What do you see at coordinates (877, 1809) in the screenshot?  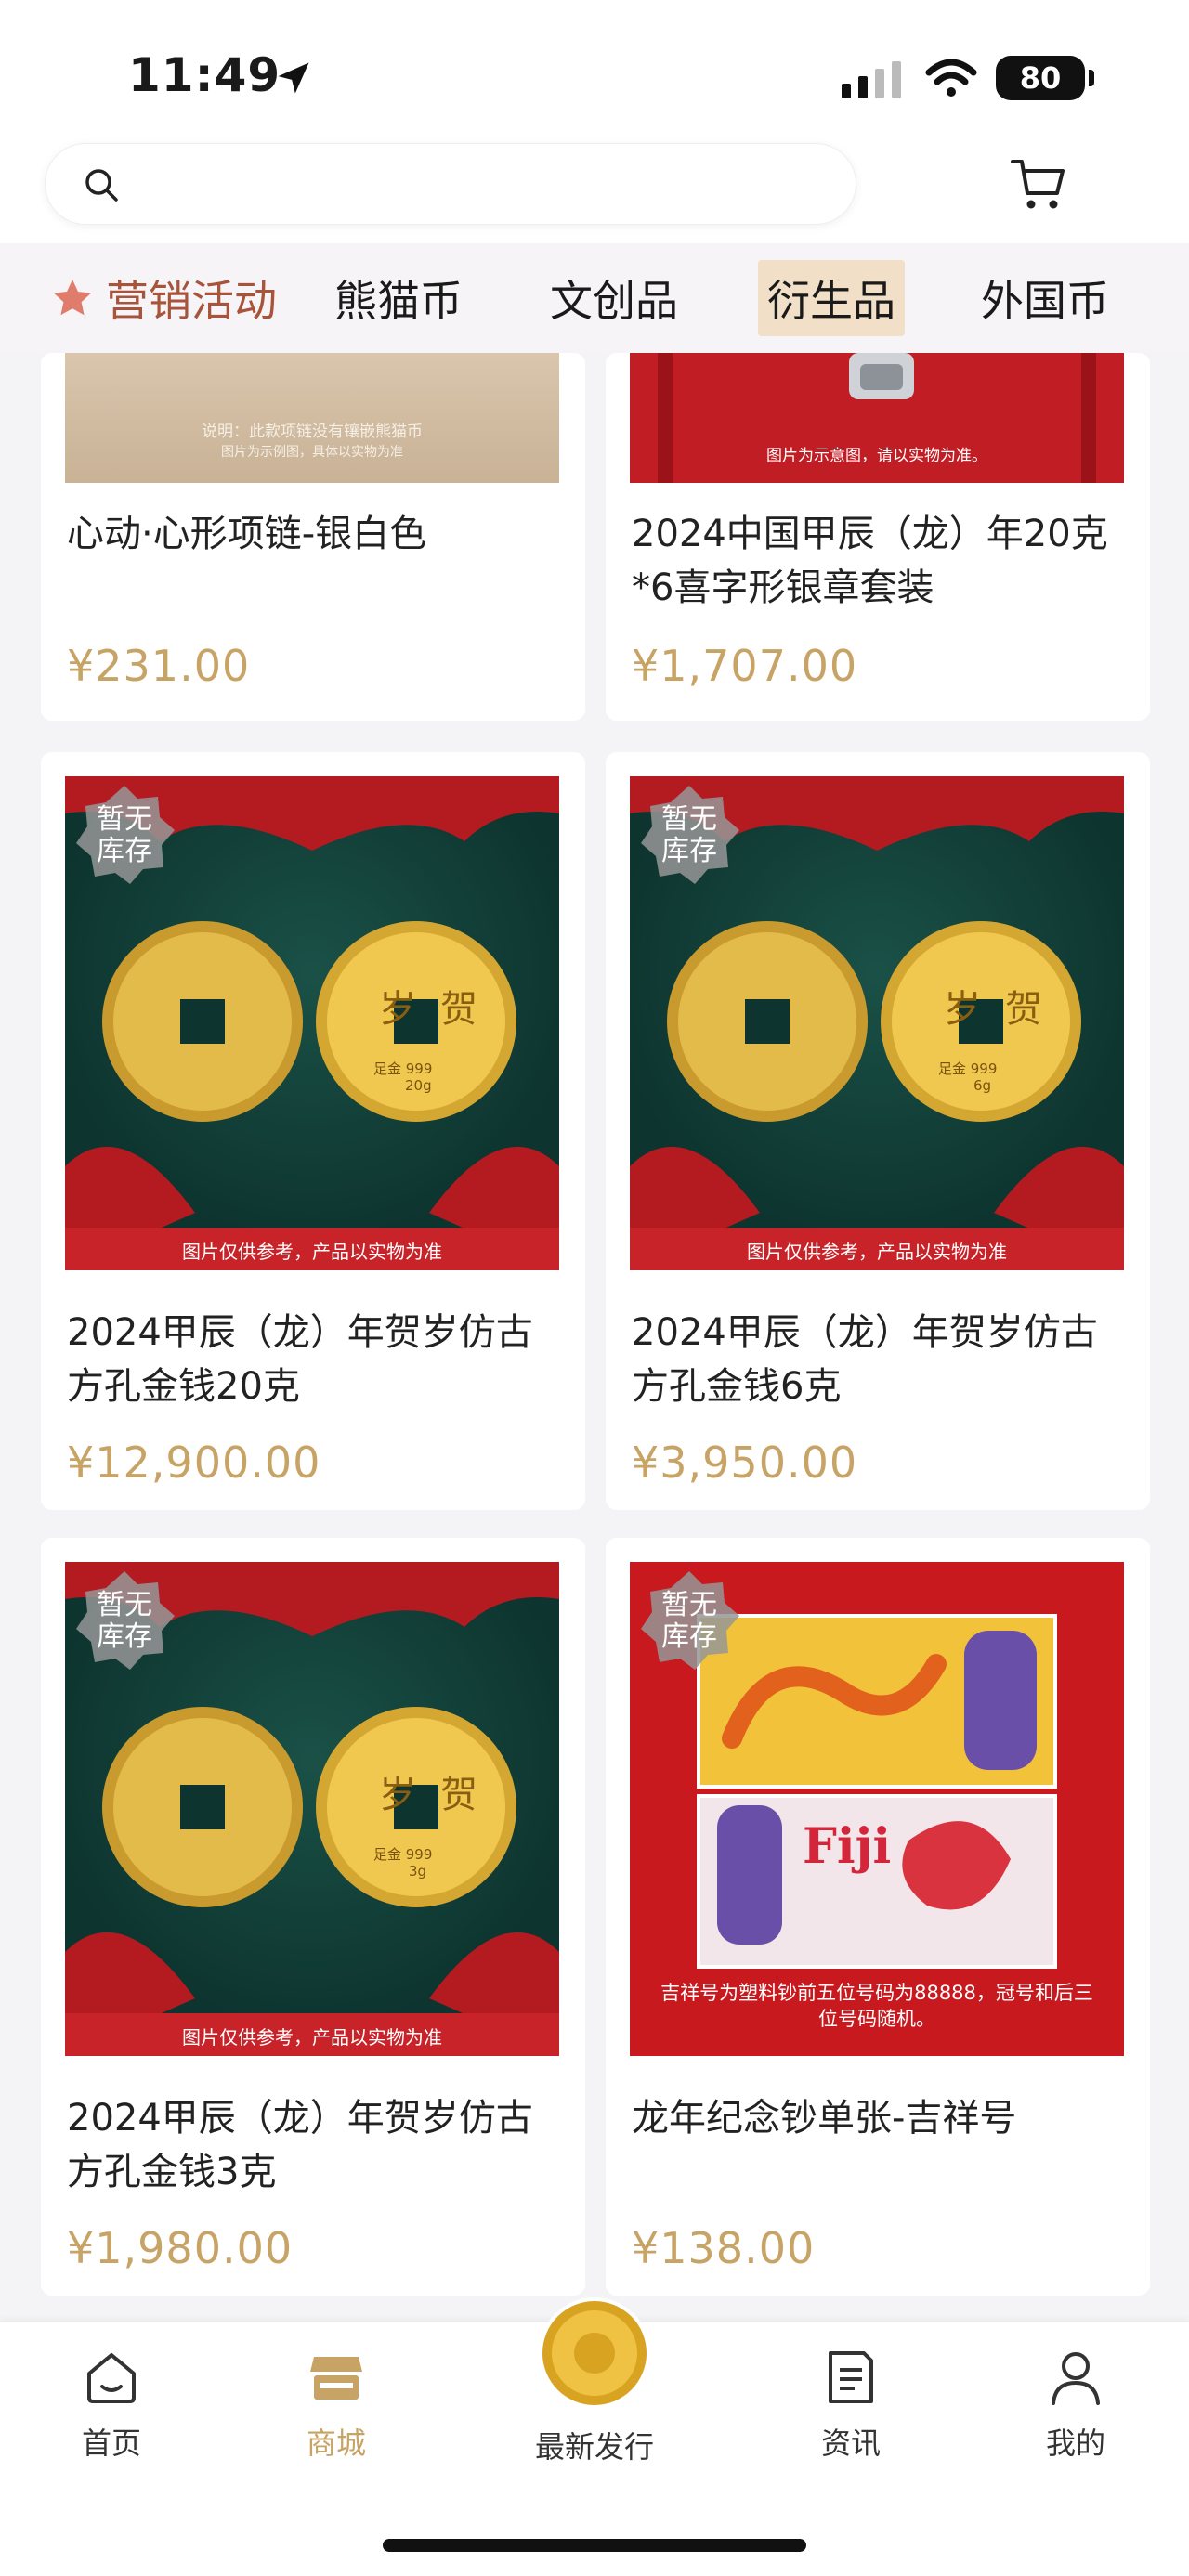 I see `product-image: Fiji 吉祥号为塑料钞前五位号码为88888，冠号和后三位号码随机。 暂无库存` at bounding box center [877, 1809].